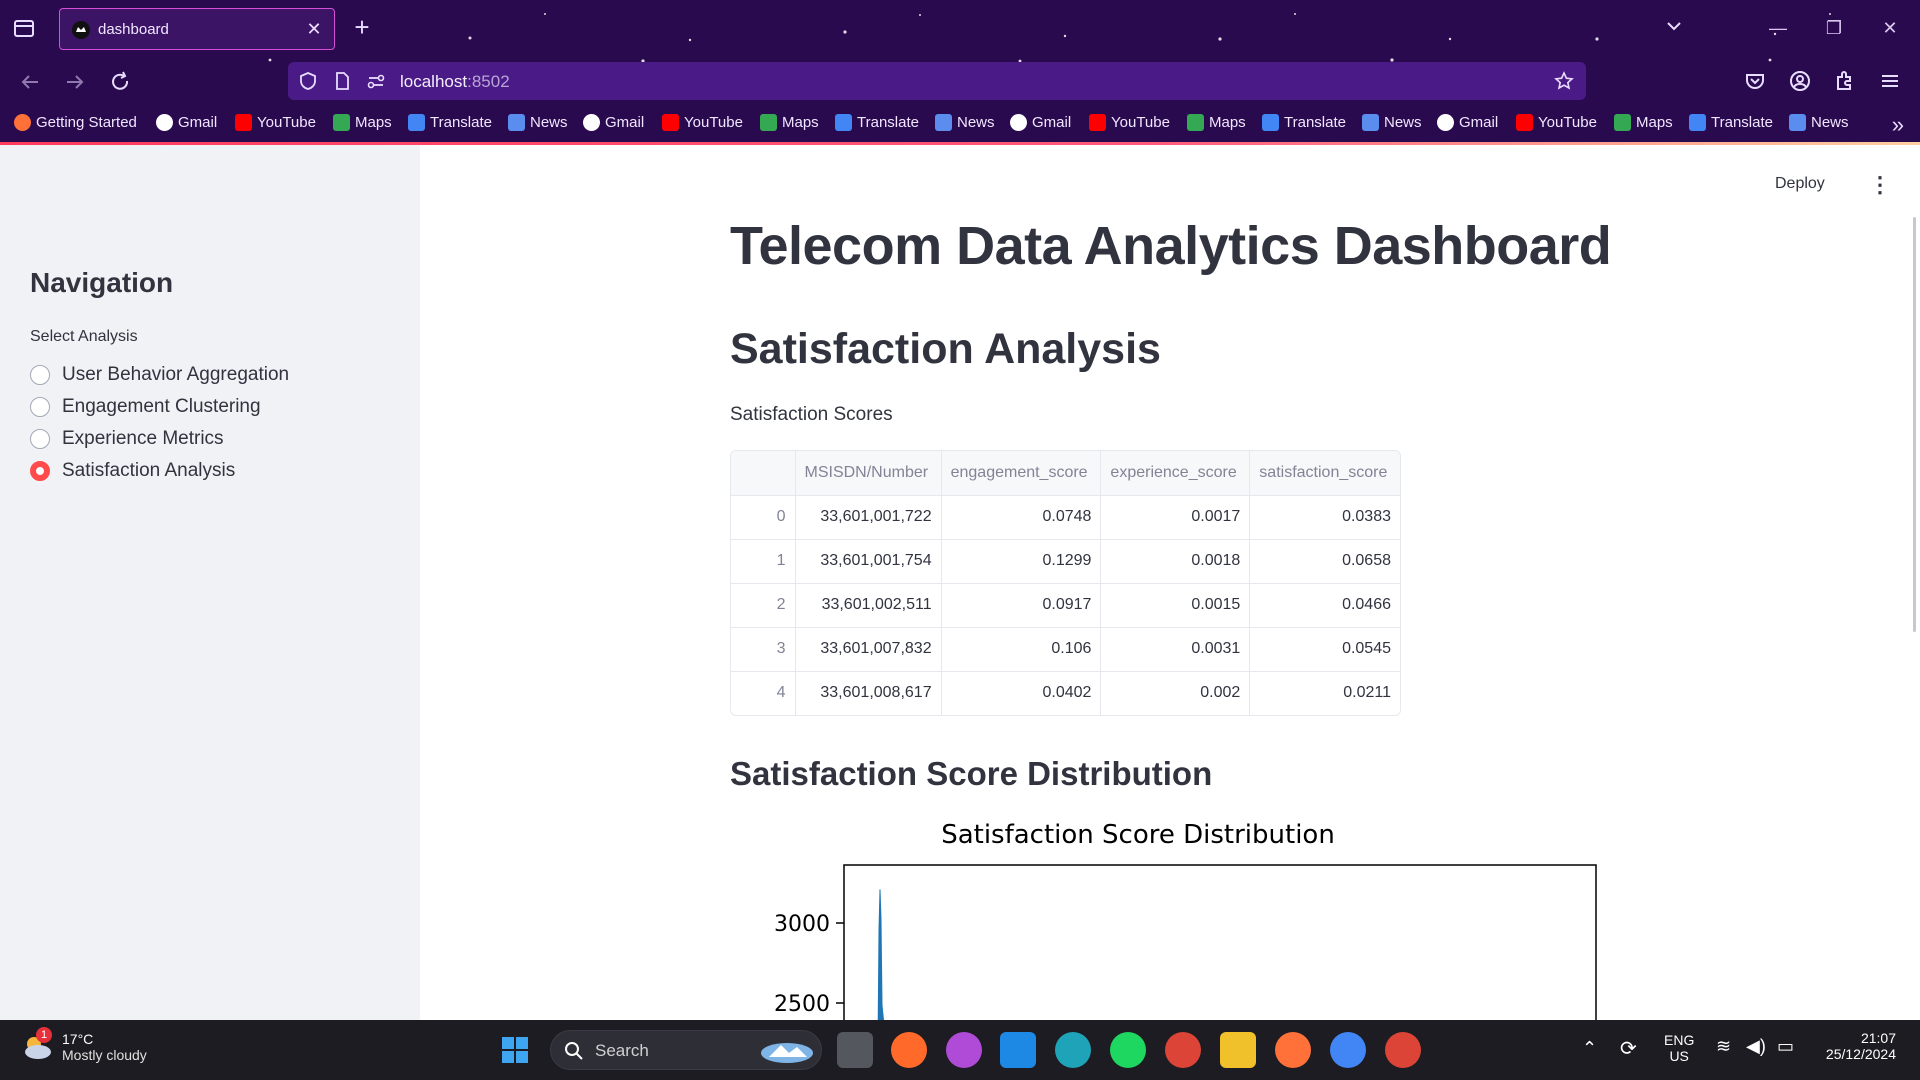 This screenshot has width=1920, height=1080. Describe the element at coordinates (1021, 649) in the screenshot. I see `table-cell: 0.106` at that location.